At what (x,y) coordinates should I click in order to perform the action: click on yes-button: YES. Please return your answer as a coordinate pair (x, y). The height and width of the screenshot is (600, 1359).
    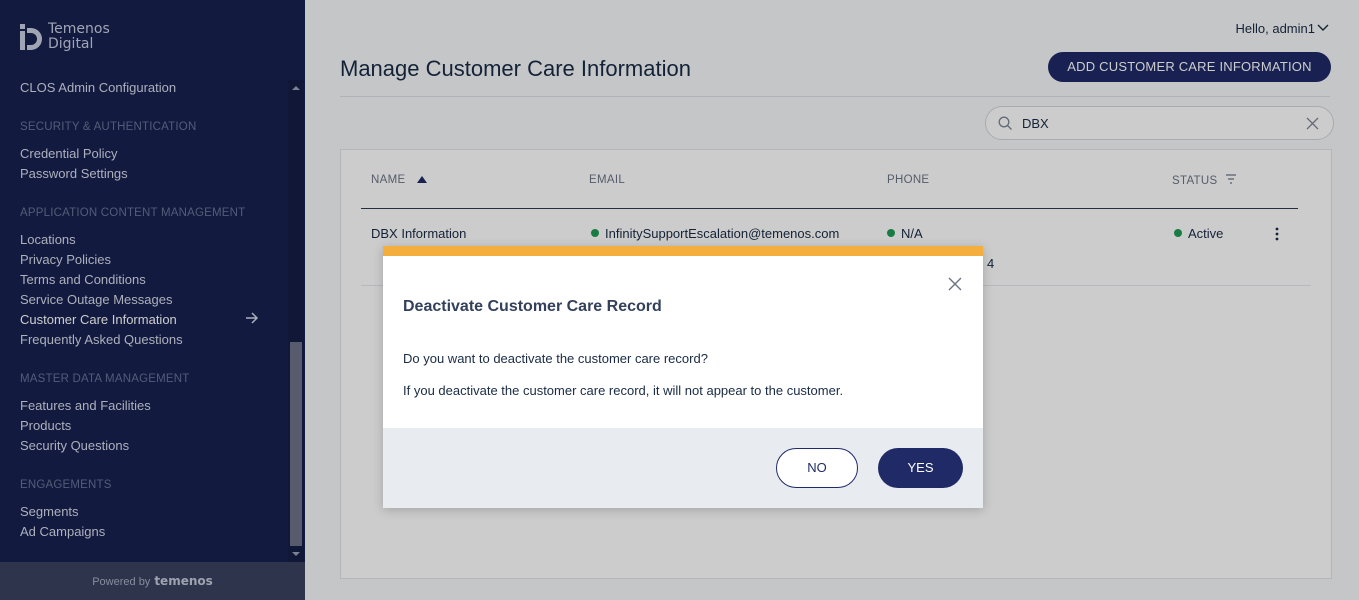
    Looking at the image, I should click on (920, 468).